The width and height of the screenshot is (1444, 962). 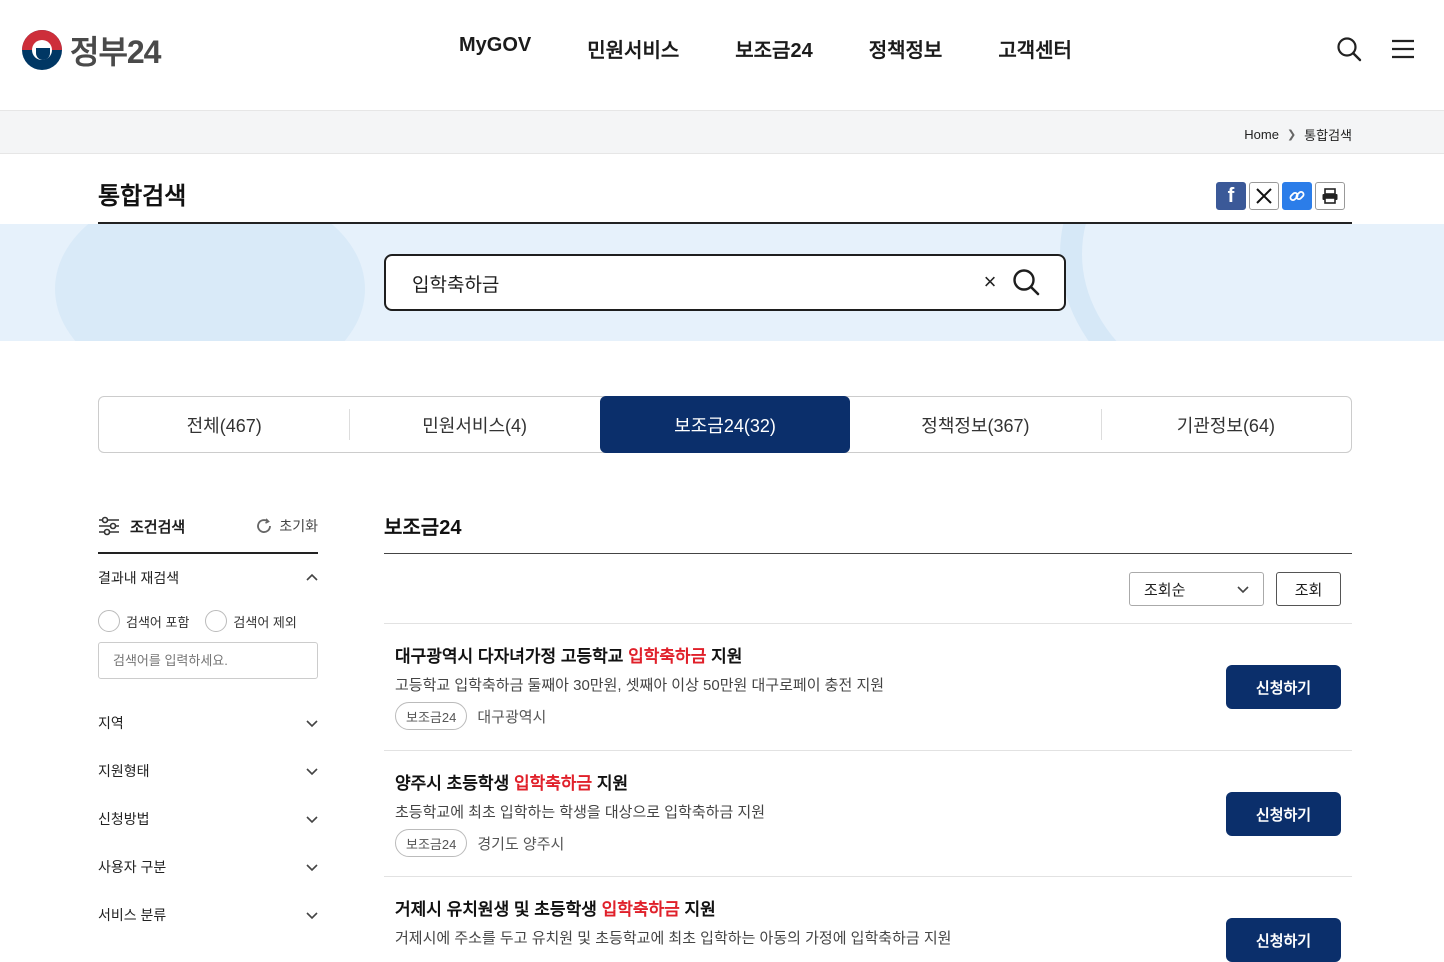 I want to click on facebook-icon: f, so click(x=1231, y=196).